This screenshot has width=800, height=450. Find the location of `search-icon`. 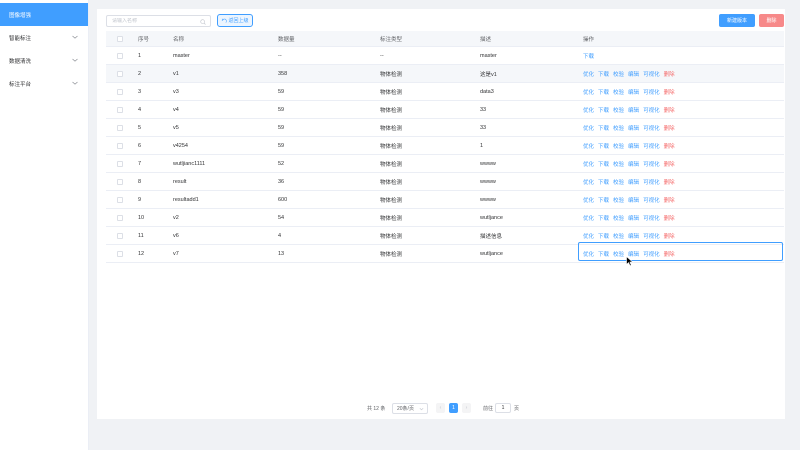

search-icon is located at coordinates (203, 22).